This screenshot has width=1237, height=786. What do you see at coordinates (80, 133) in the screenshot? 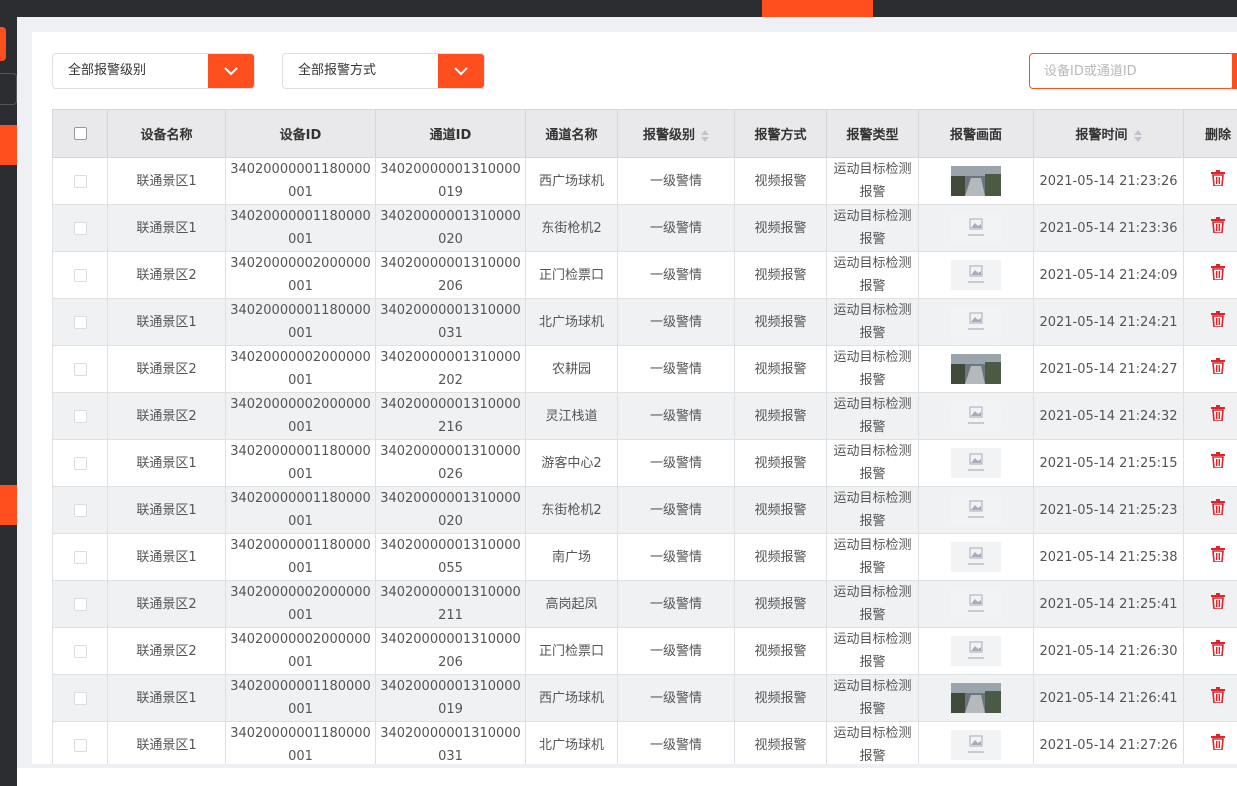
I see `select-all-checkbox` at bounding box center [80, 133].